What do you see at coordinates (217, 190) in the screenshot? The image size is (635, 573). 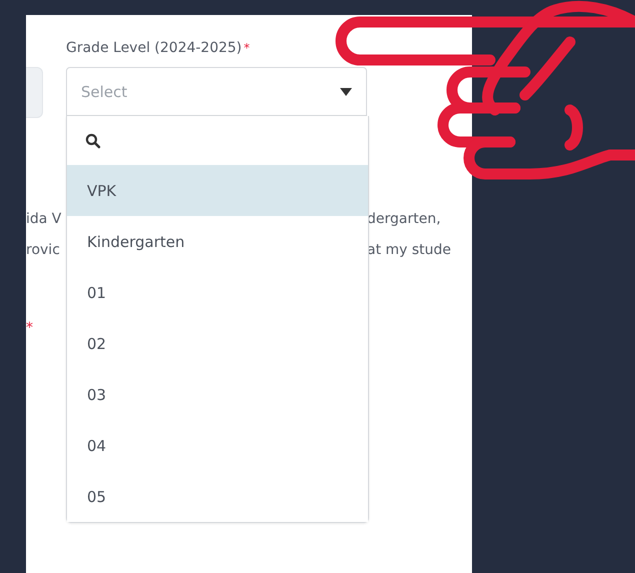 I see `dropdown-option: VPK` at bounding box center [217, 190].